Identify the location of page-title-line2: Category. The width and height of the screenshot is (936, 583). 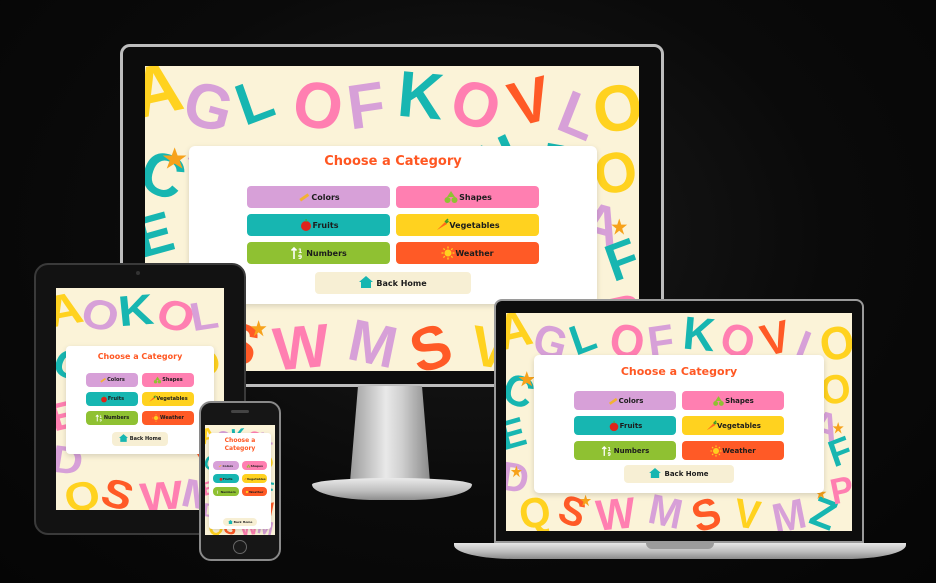
(240, 448).